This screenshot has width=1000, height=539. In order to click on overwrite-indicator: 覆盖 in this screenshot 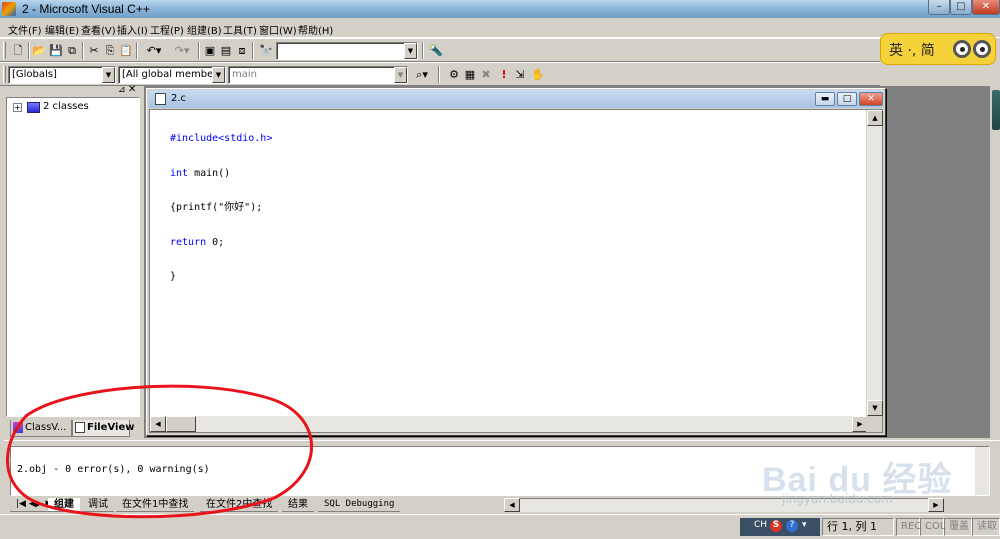, I will do `click(958, 527)`.